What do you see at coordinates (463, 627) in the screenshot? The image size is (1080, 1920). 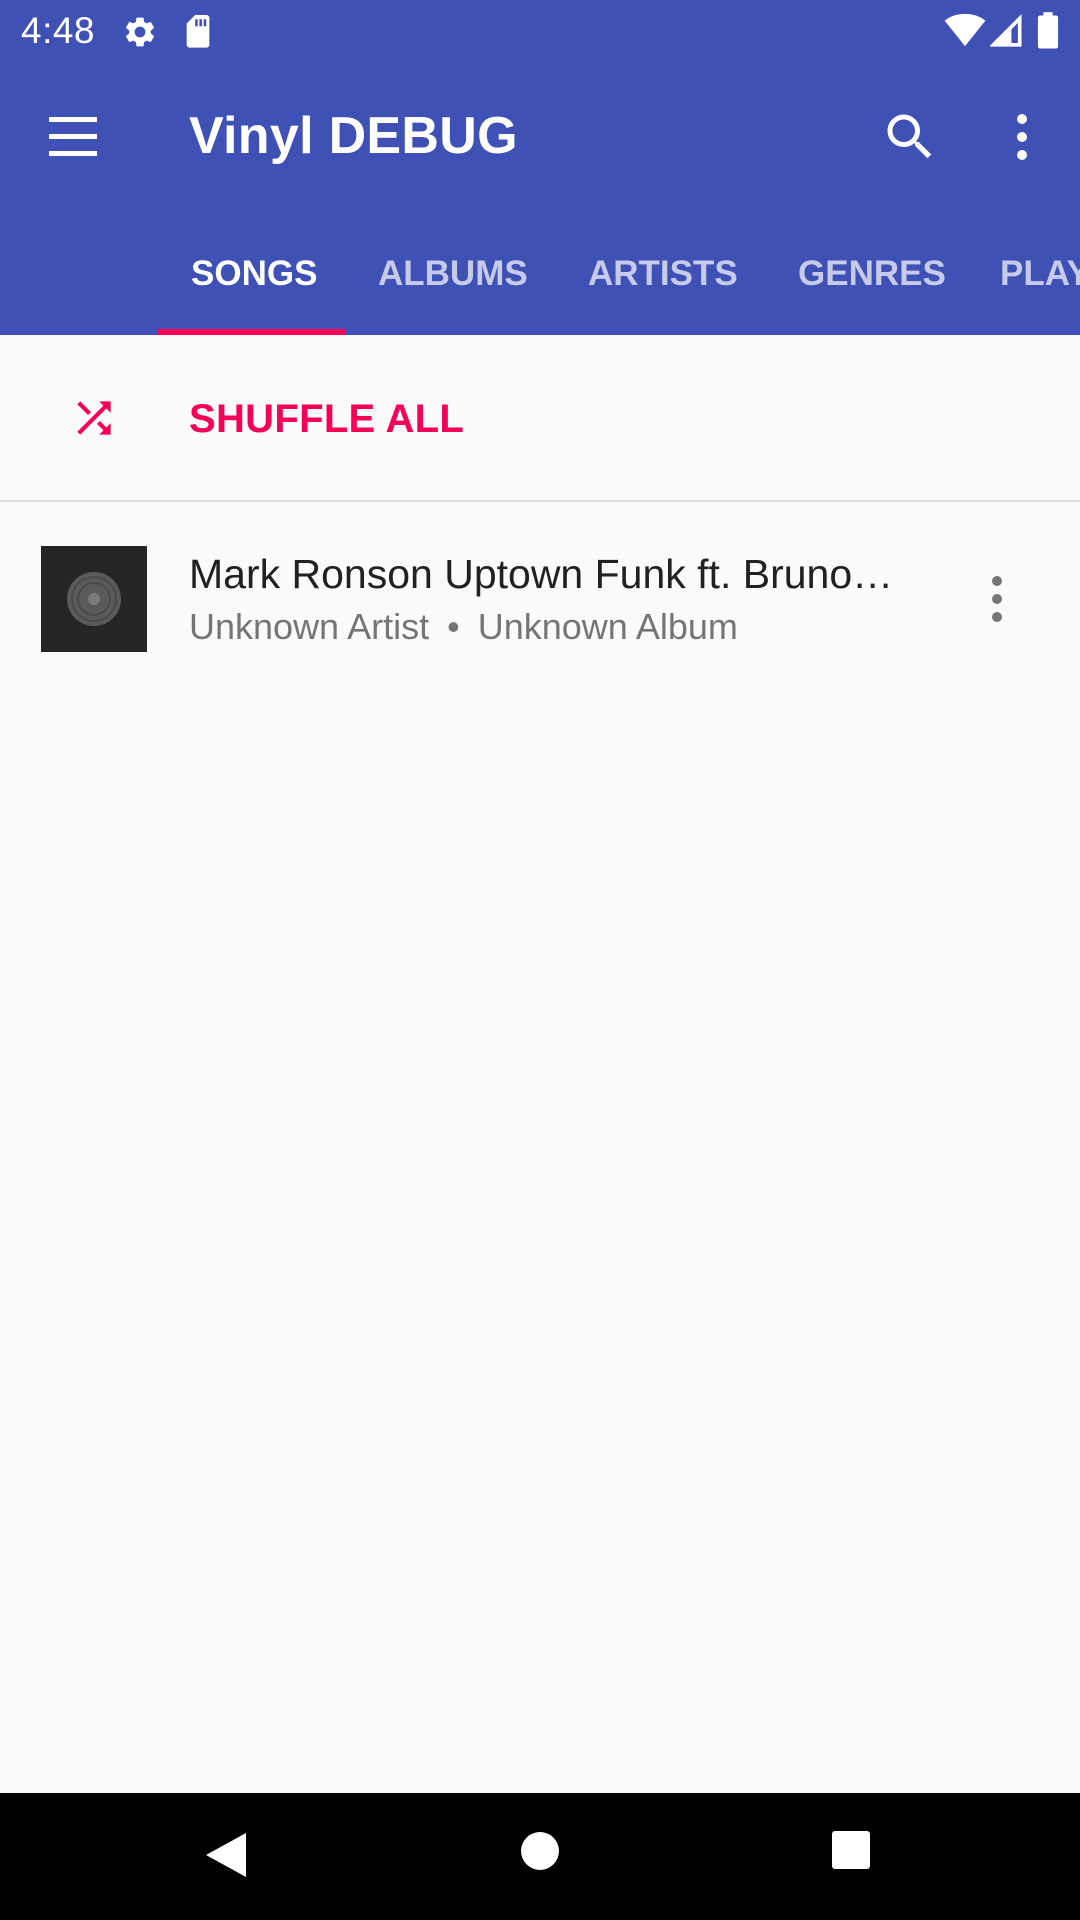 I see `song-meta: Unknown Artist • Unknown Album` at bounding box center [463, 627].